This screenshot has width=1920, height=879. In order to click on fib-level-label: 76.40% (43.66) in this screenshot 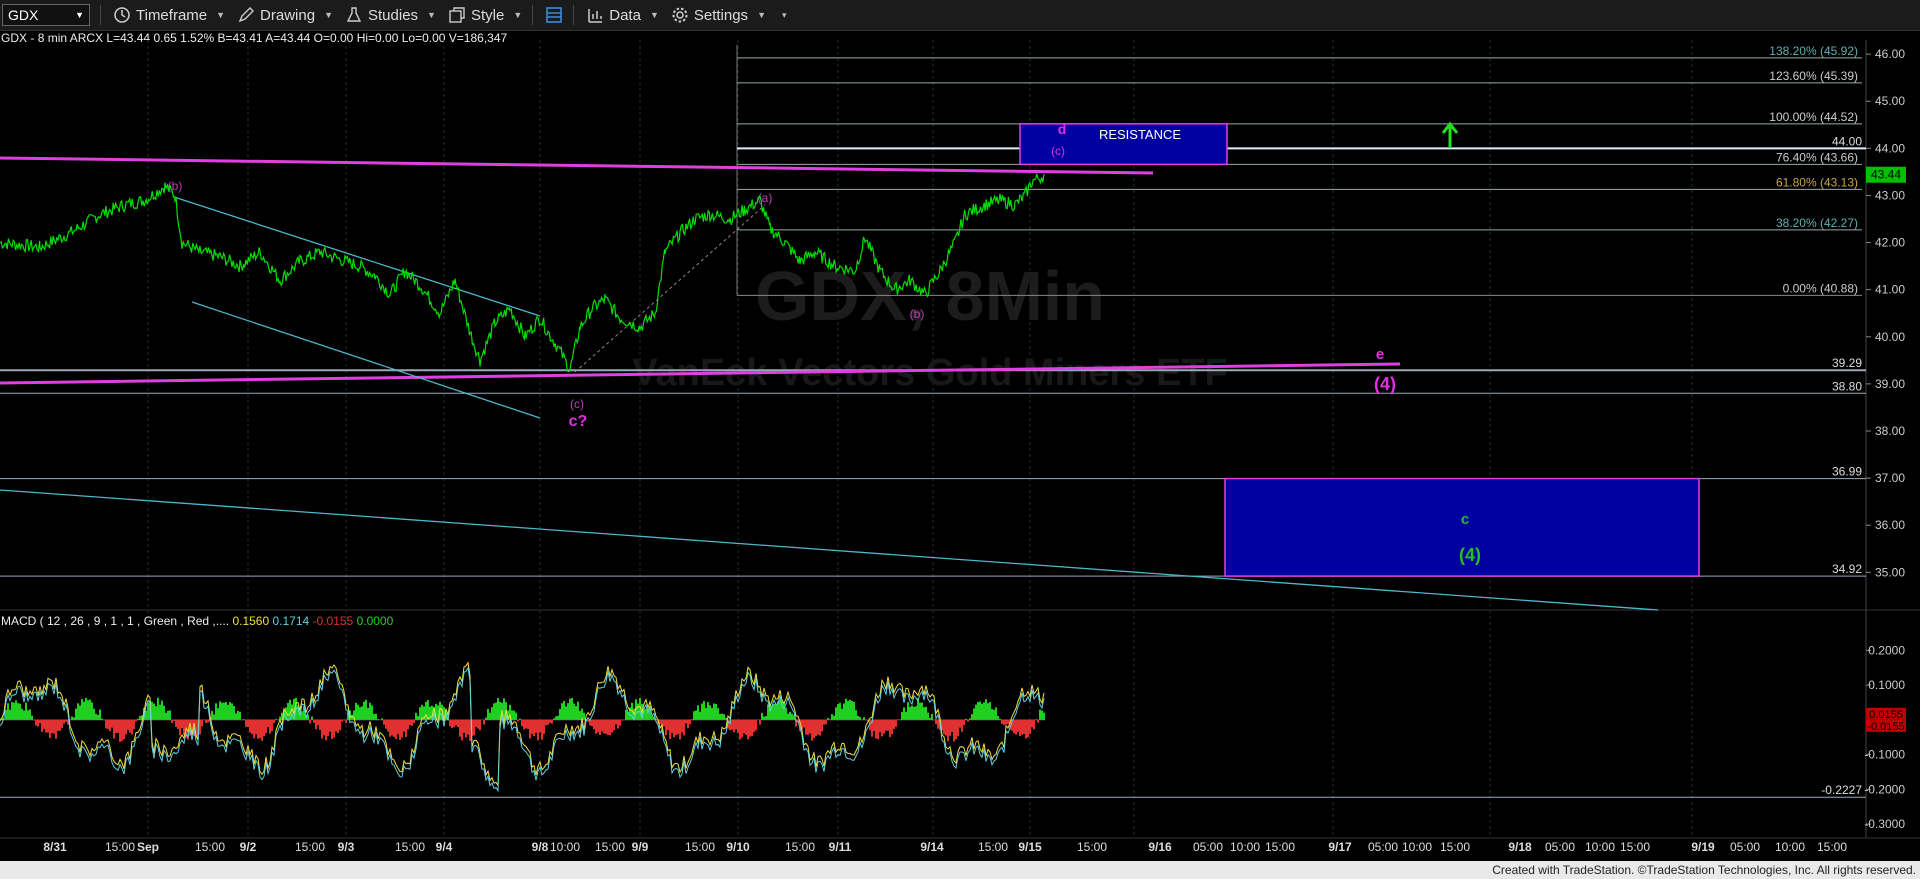, I will do `click(1817, 157)`.